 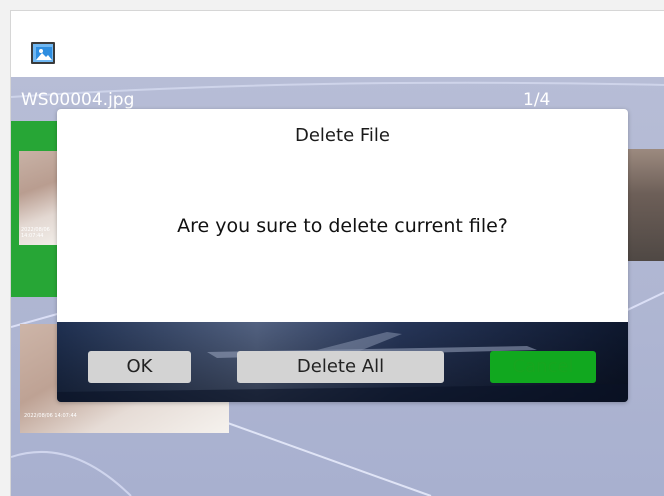 I want to click on dialog-title: Delete File, so click(x=342, y=135).